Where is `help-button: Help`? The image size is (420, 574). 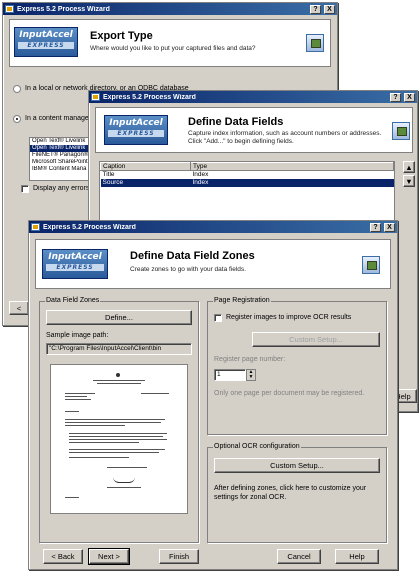
help-button: Help is located at coordinates (357, 556).